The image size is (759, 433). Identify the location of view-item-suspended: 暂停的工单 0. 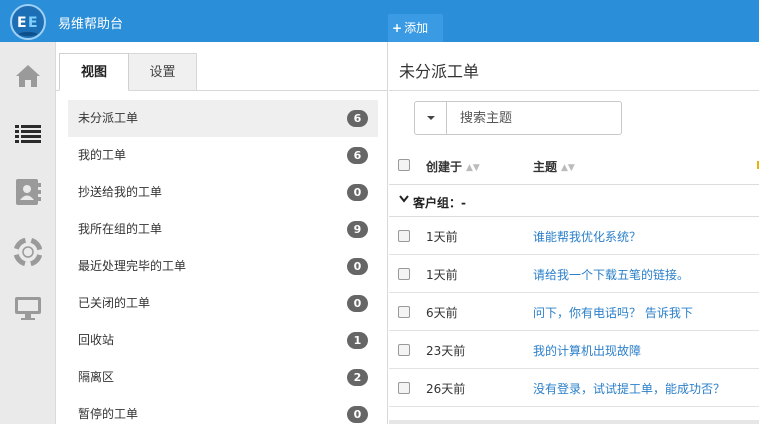
(223, 414).